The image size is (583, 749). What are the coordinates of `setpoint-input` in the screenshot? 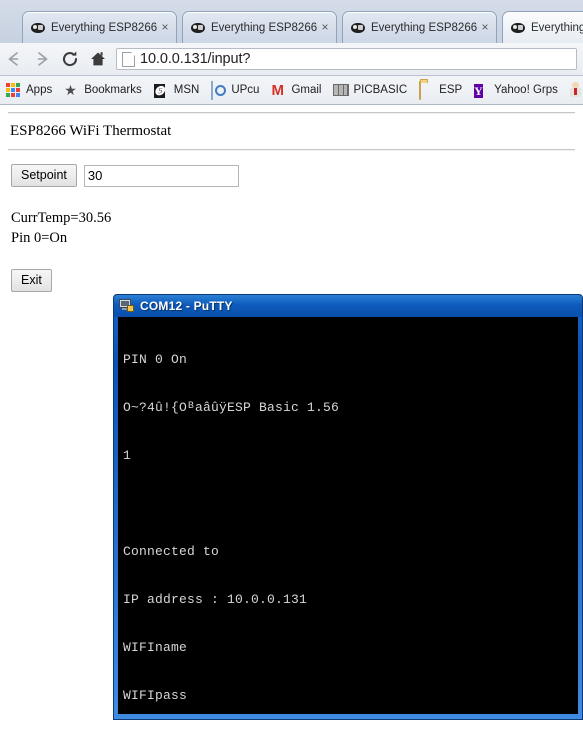 It's located at (161, 175).